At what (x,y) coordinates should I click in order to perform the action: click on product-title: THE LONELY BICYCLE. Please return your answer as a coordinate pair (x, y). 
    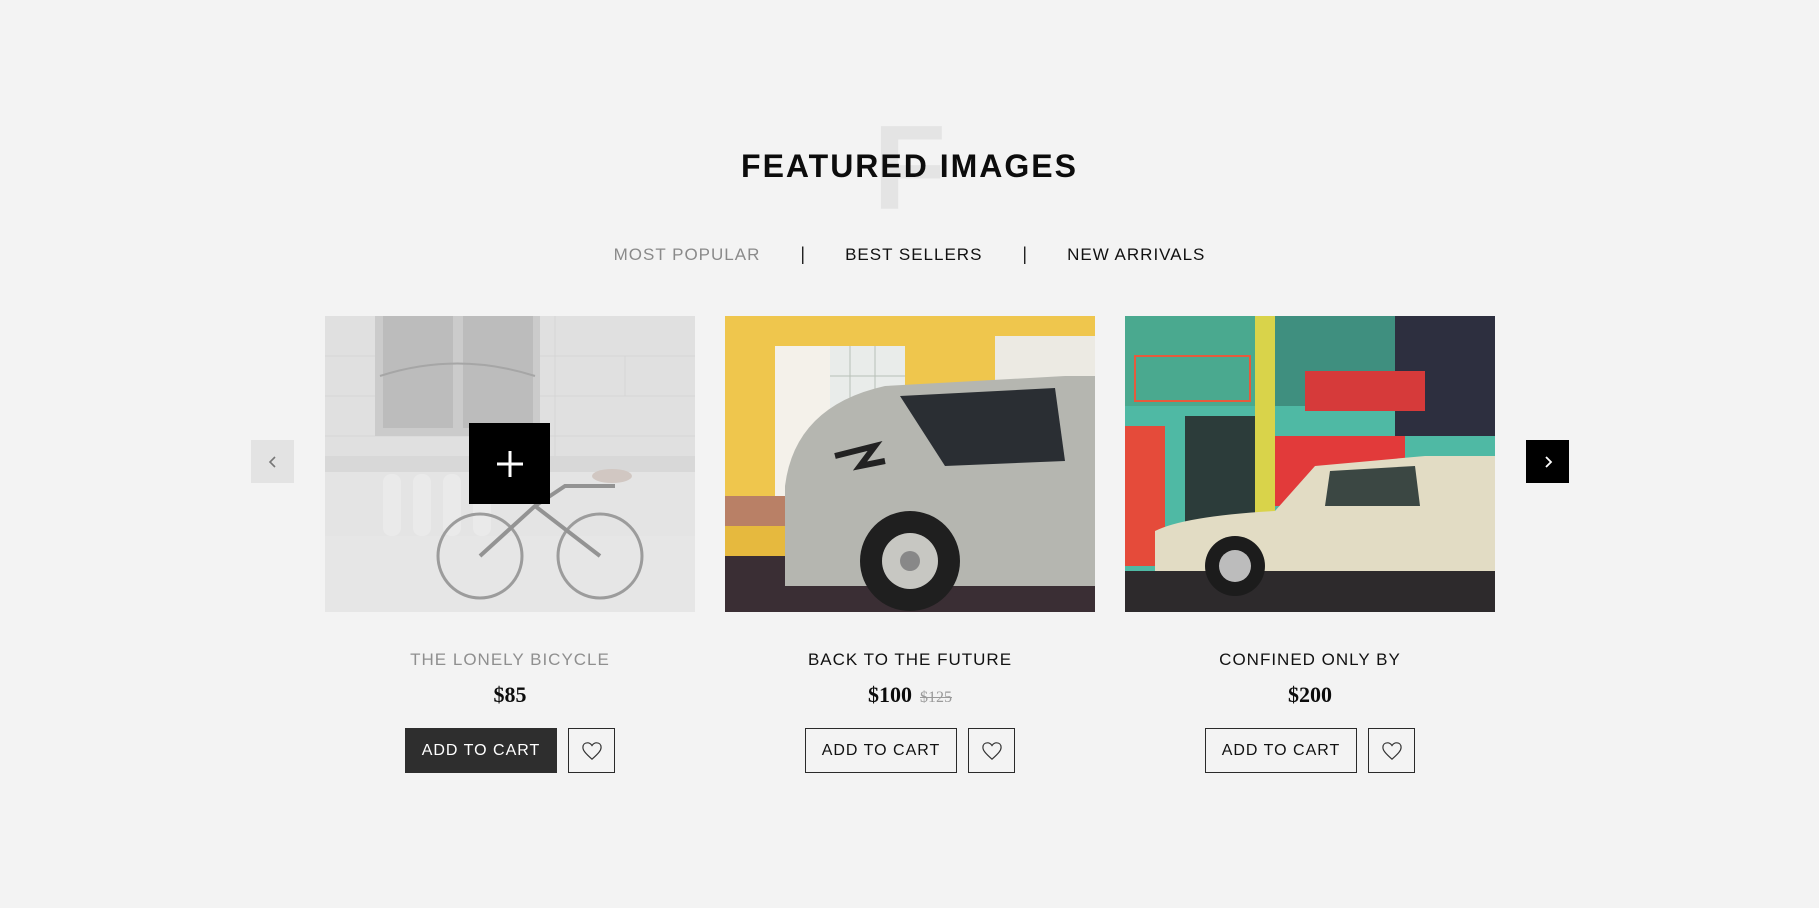
    Looking at the image, I should click on (510, 660).